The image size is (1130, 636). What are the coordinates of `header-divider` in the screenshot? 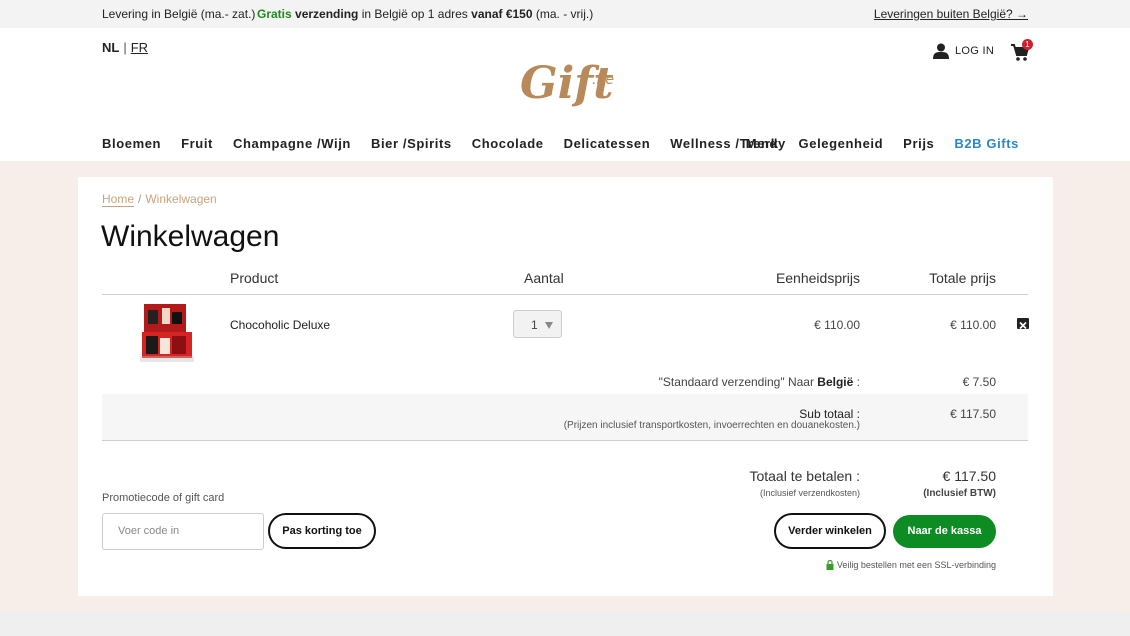 It's located at (565, 294).